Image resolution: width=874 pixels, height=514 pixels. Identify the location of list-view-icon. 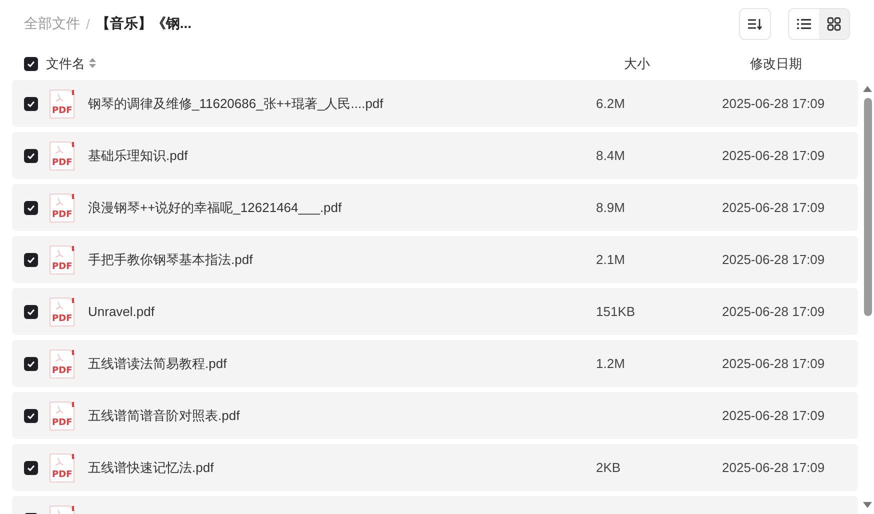
(804, 24).